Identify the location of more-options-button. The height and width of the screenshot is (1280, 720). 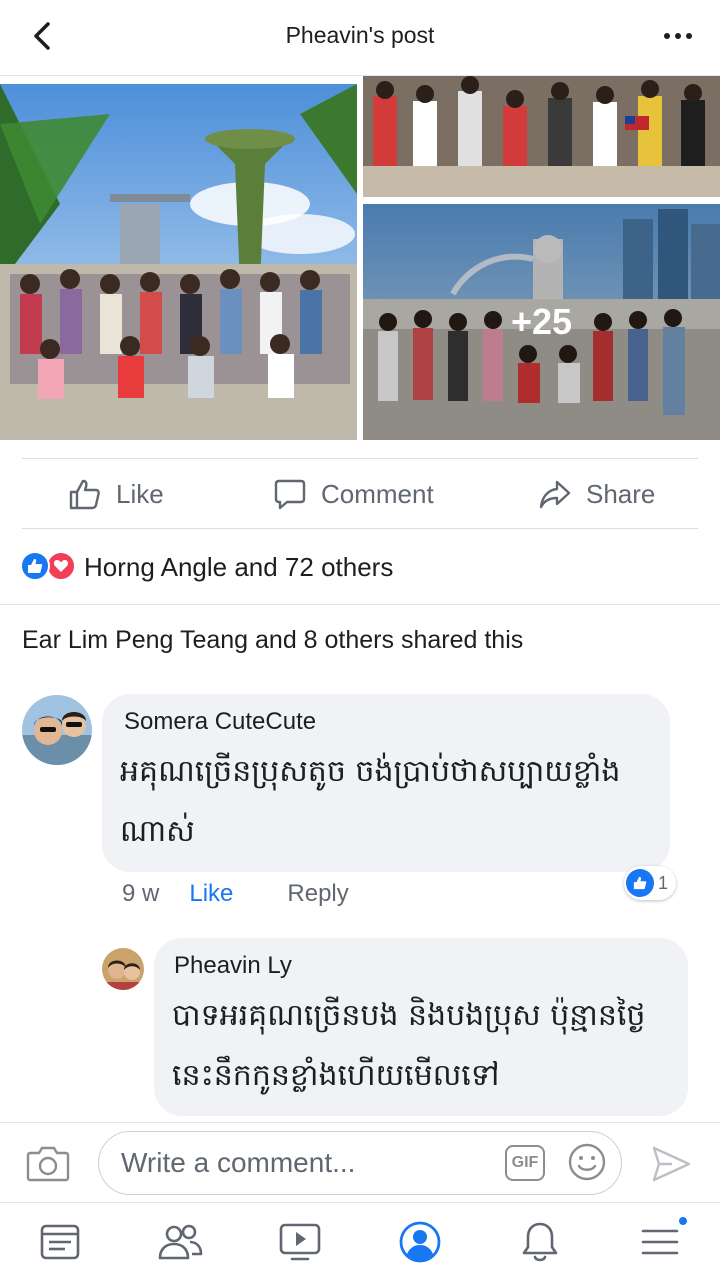
(678, 36).